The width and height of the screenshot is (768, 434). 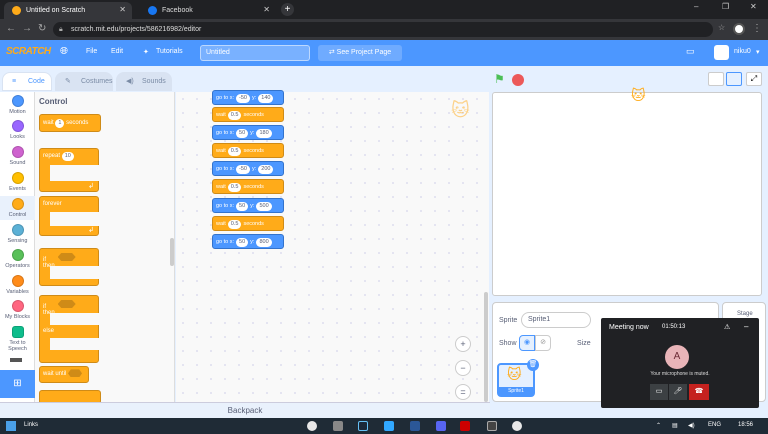 I want to click on category-sensing: Sensing, so click(x=17, y=234).